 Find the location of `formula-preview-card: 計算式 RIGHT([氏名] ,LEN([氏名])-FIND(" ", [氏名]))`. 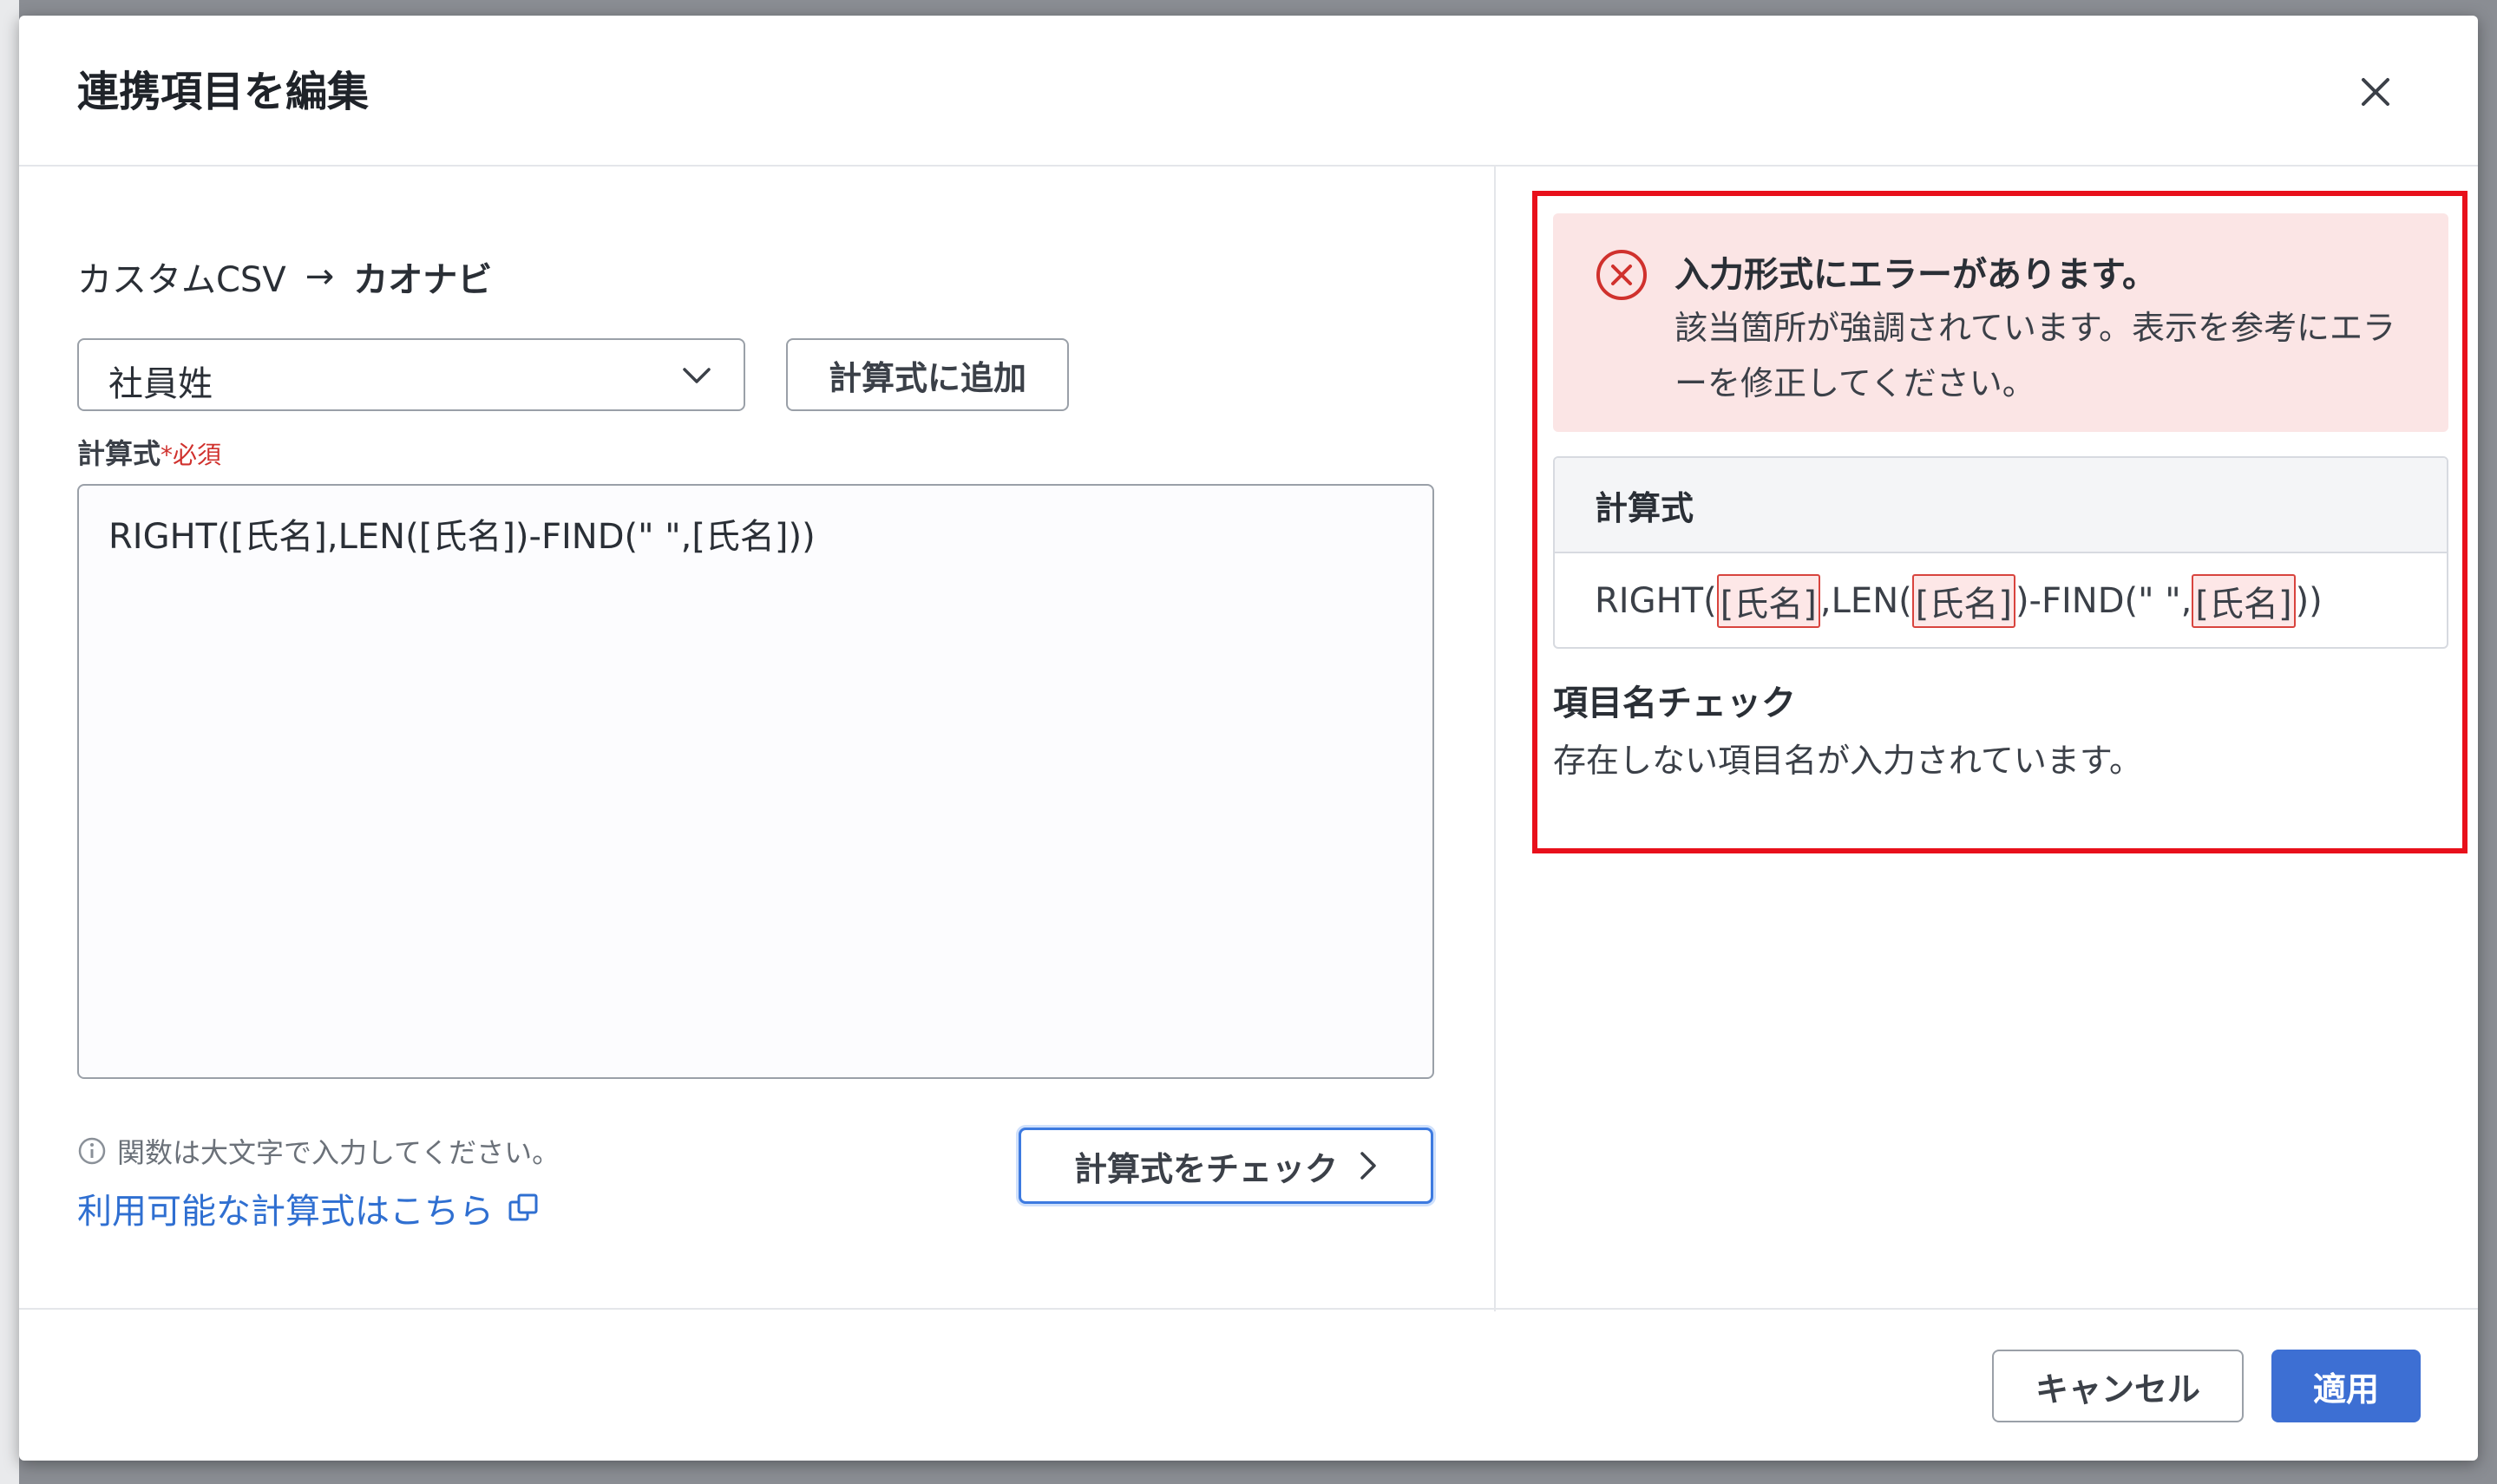

formula-preview-card: 計算式 RIGHT([氏名] ,LEN([氏名])-FIND(" ", [氏名])) is located at coordinates (2000, 553).